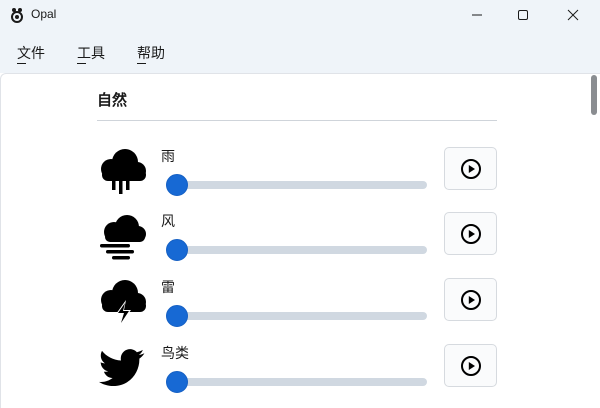 This screenshot has height=408, width=600. I want to click on close-icon, so click(573, 15).